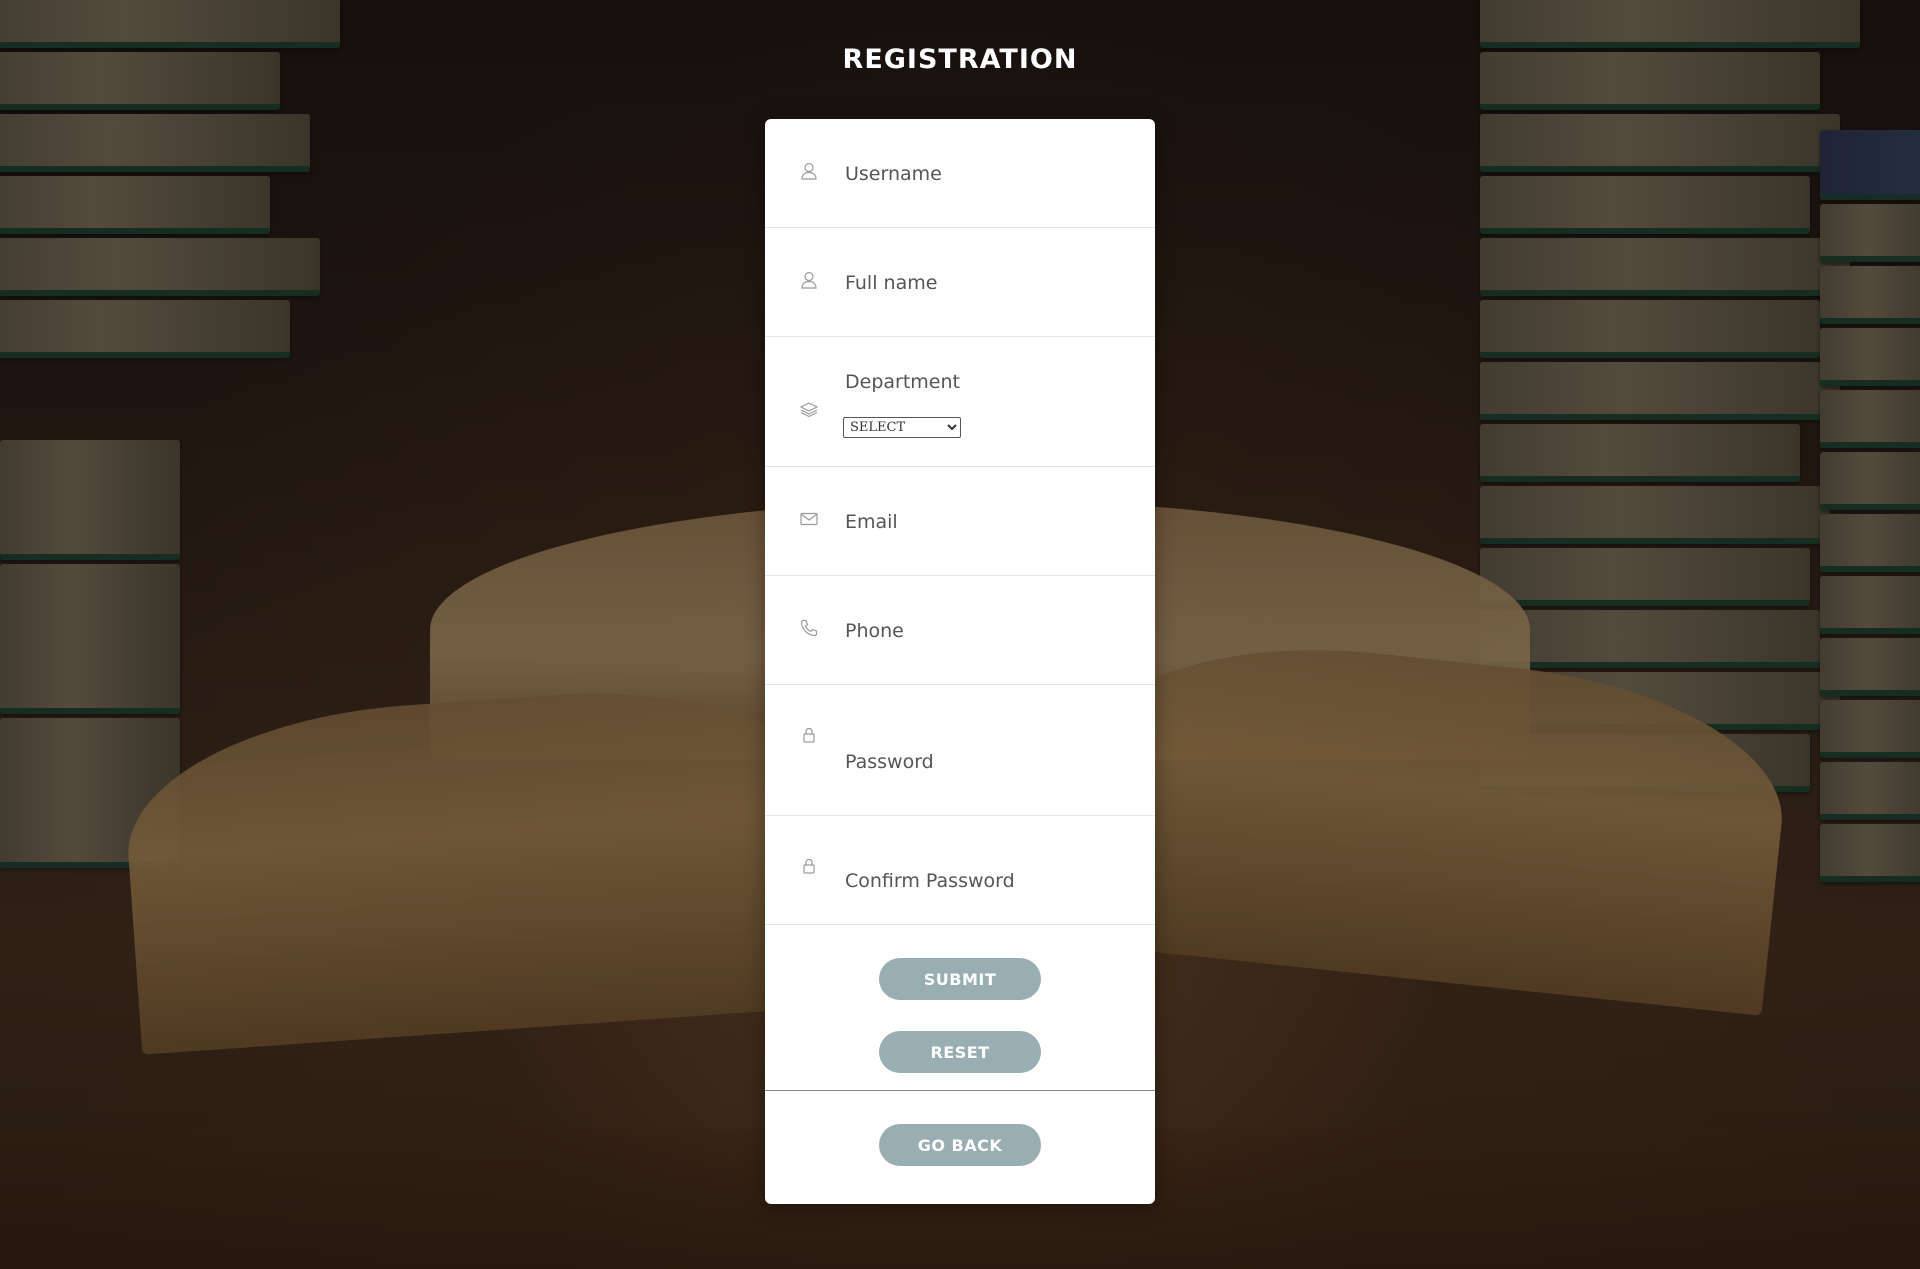  Describe the element at coordinates (902, 427) in the screenshot. I see `department-select: SELECT` at that location.